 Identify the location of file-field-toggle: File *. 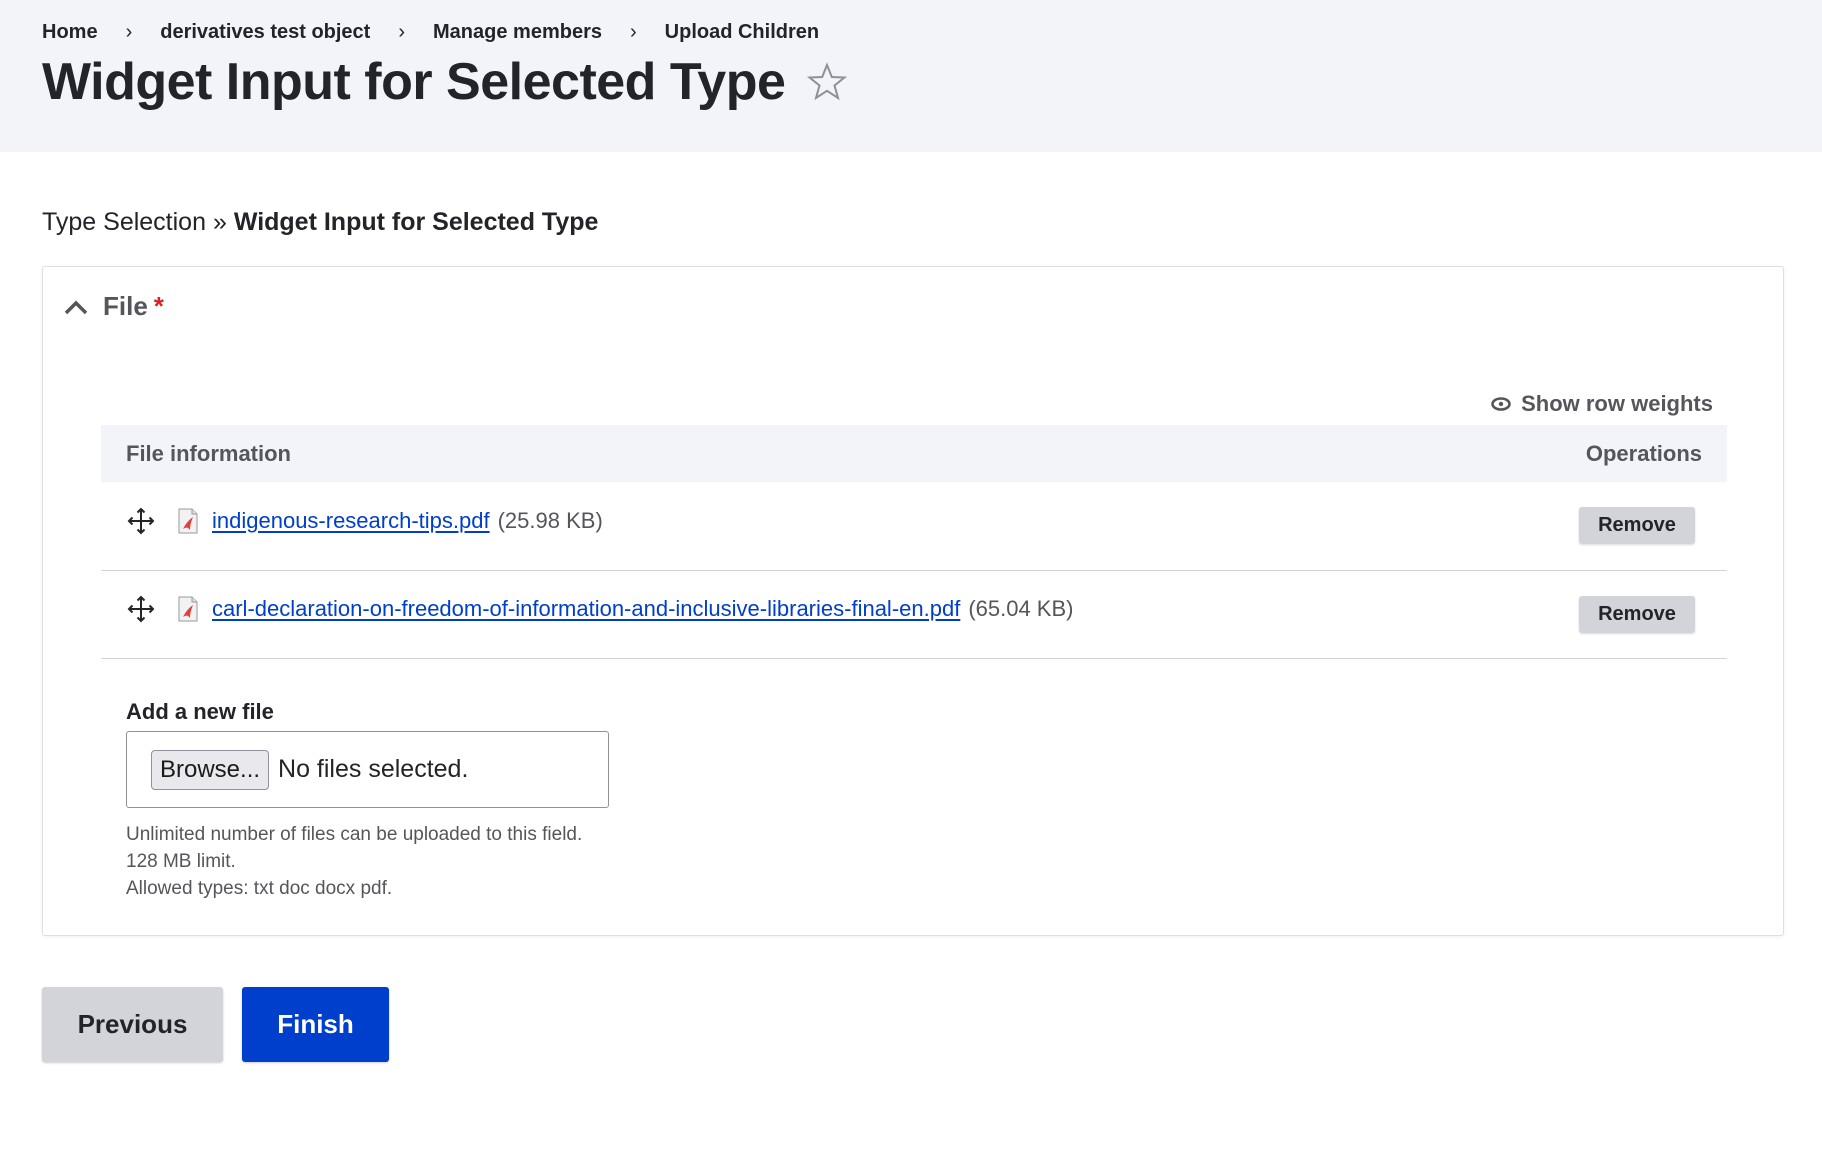
(113, 306).